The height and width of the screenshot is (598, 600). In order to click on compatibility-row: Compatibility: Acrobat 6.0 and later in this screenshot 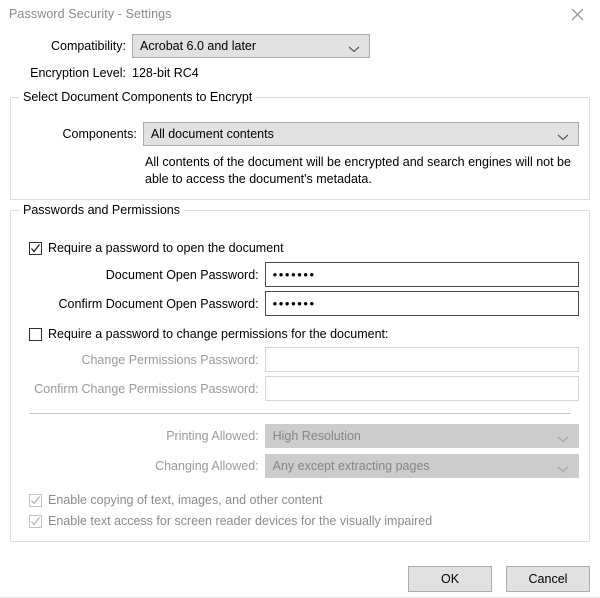, I will do `click(300, 46)`.